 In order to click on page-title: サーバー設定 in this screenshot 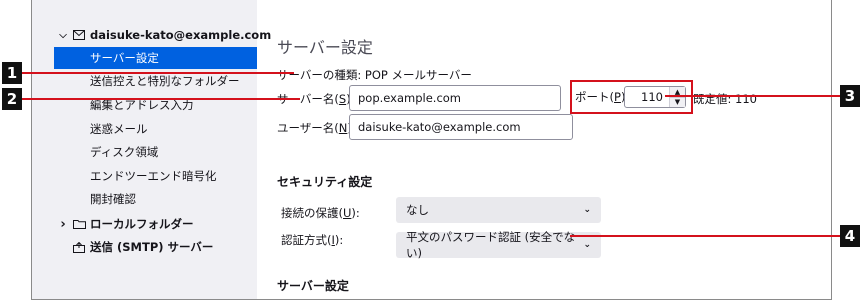, I will do `click(325, 47)`.